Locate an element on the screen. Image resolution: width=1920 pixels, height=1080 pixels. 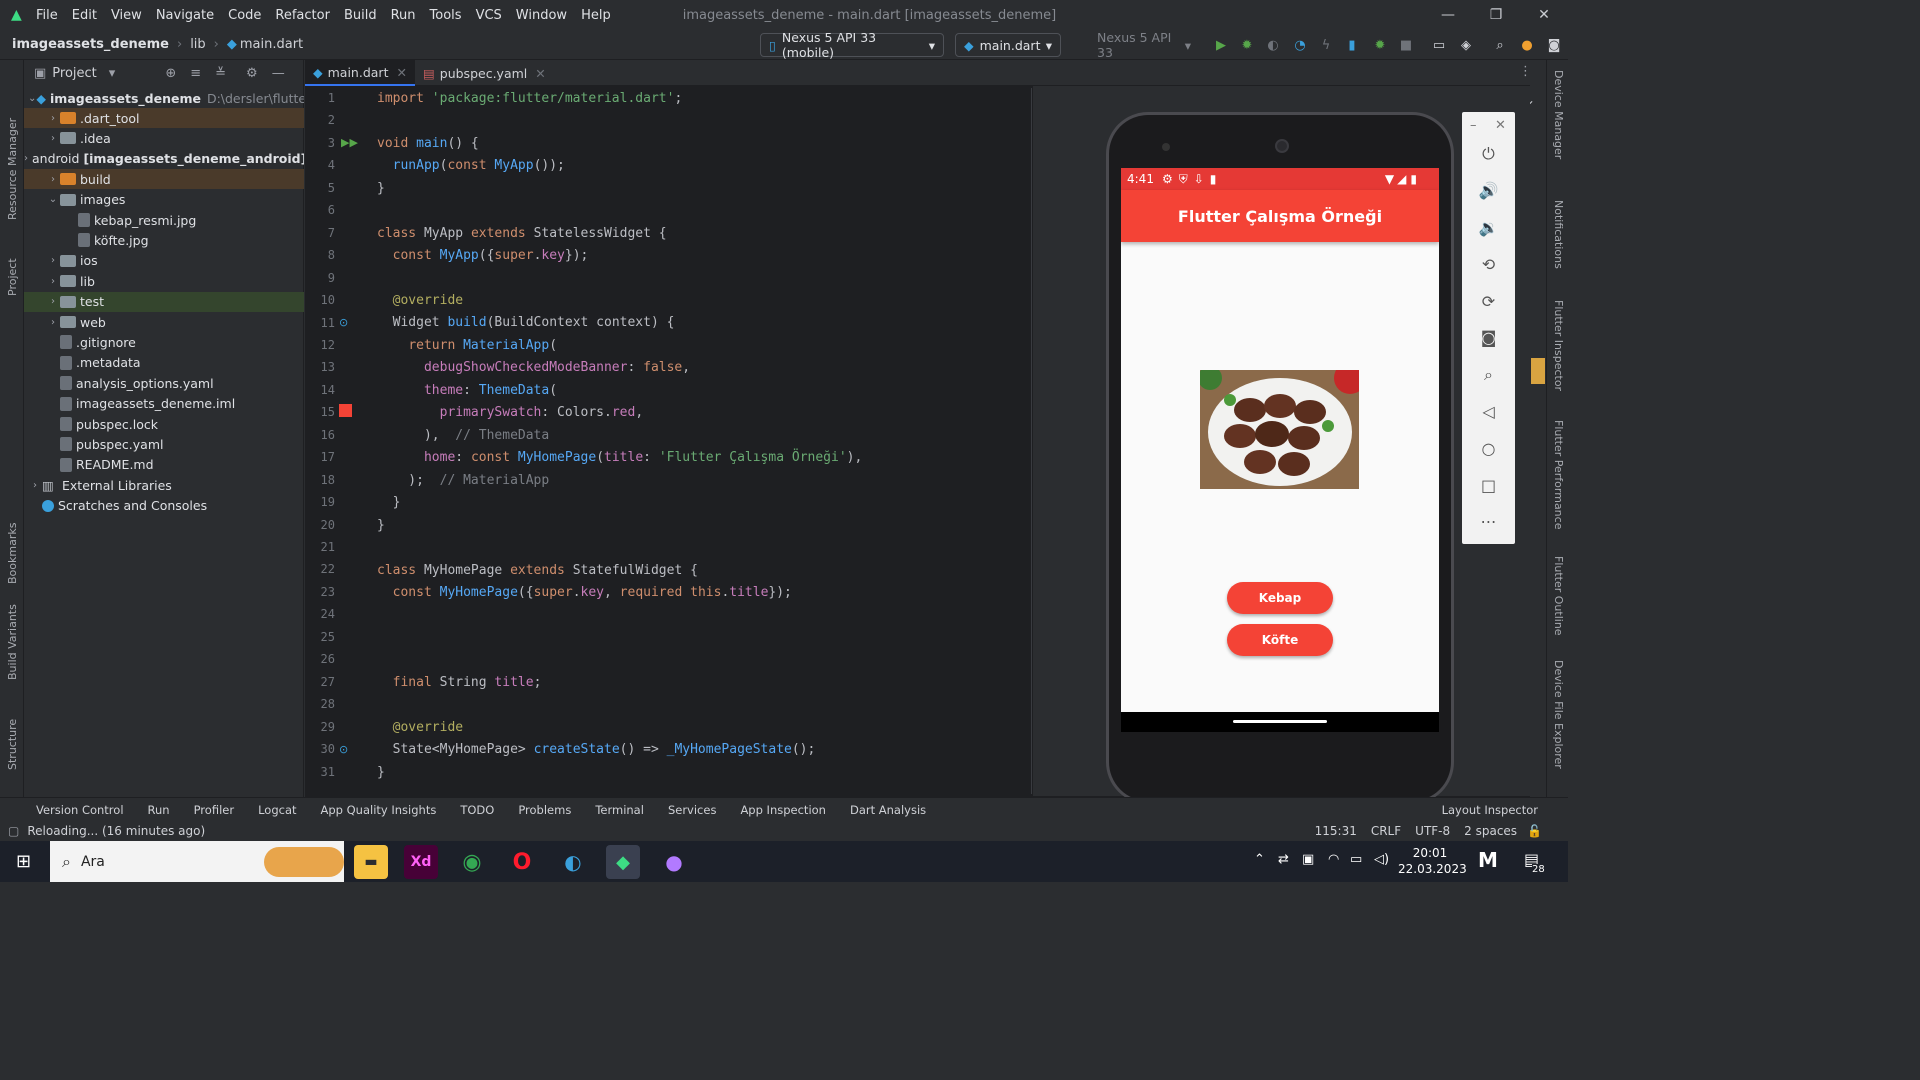
debug-icon: ✹ is located at coordinates (1247, 45).